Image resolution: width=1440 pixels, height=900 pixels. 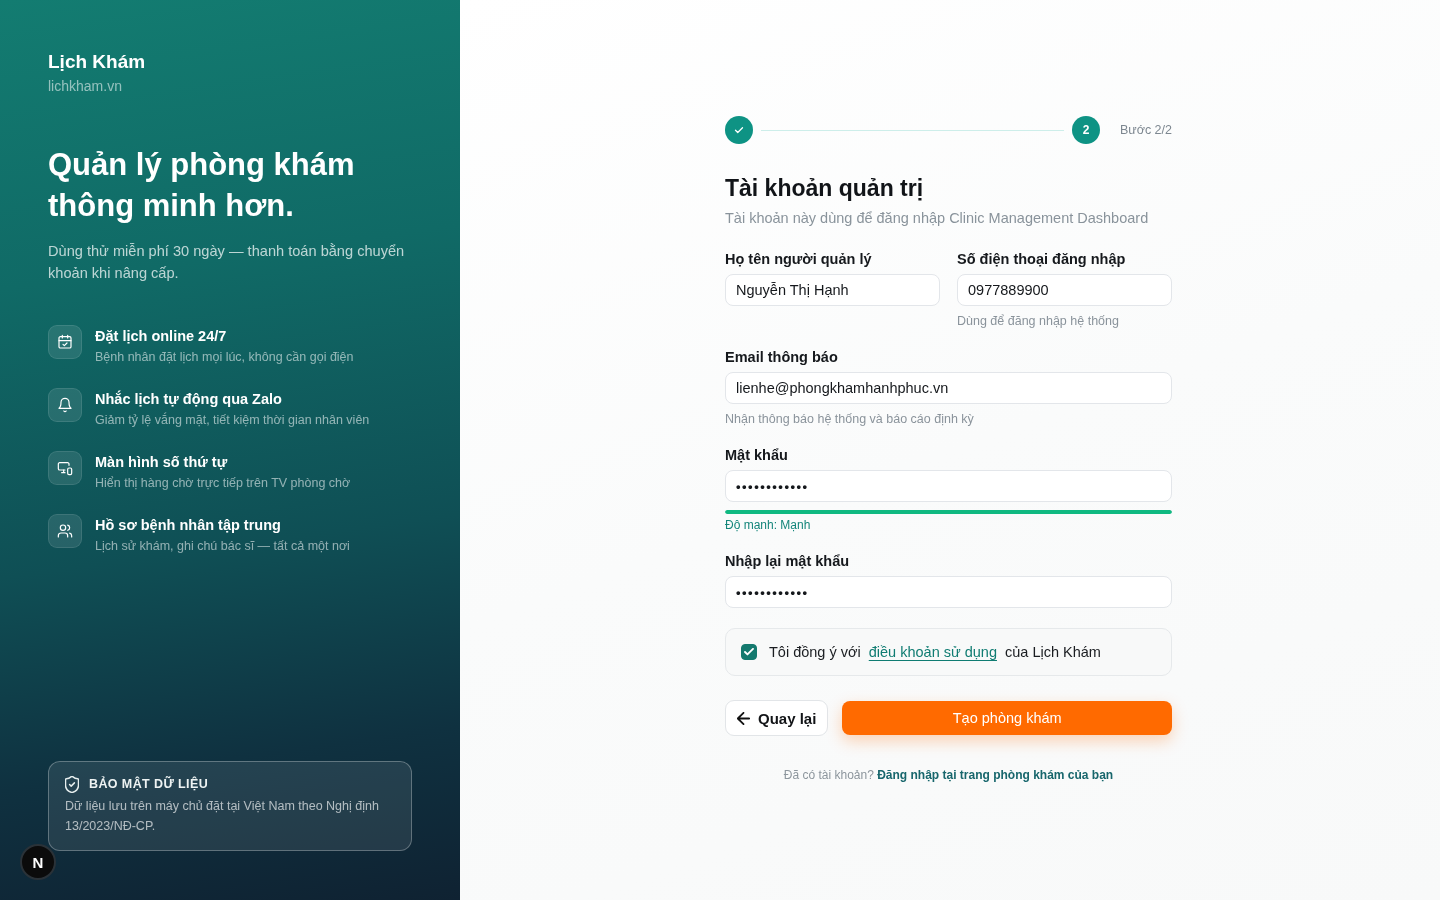 What do you see at coordinates (188, 399) in the screenshot?
I see `feature-title: Nhắc lịch tự động qua Zalo` at bounding box center [188, 399].